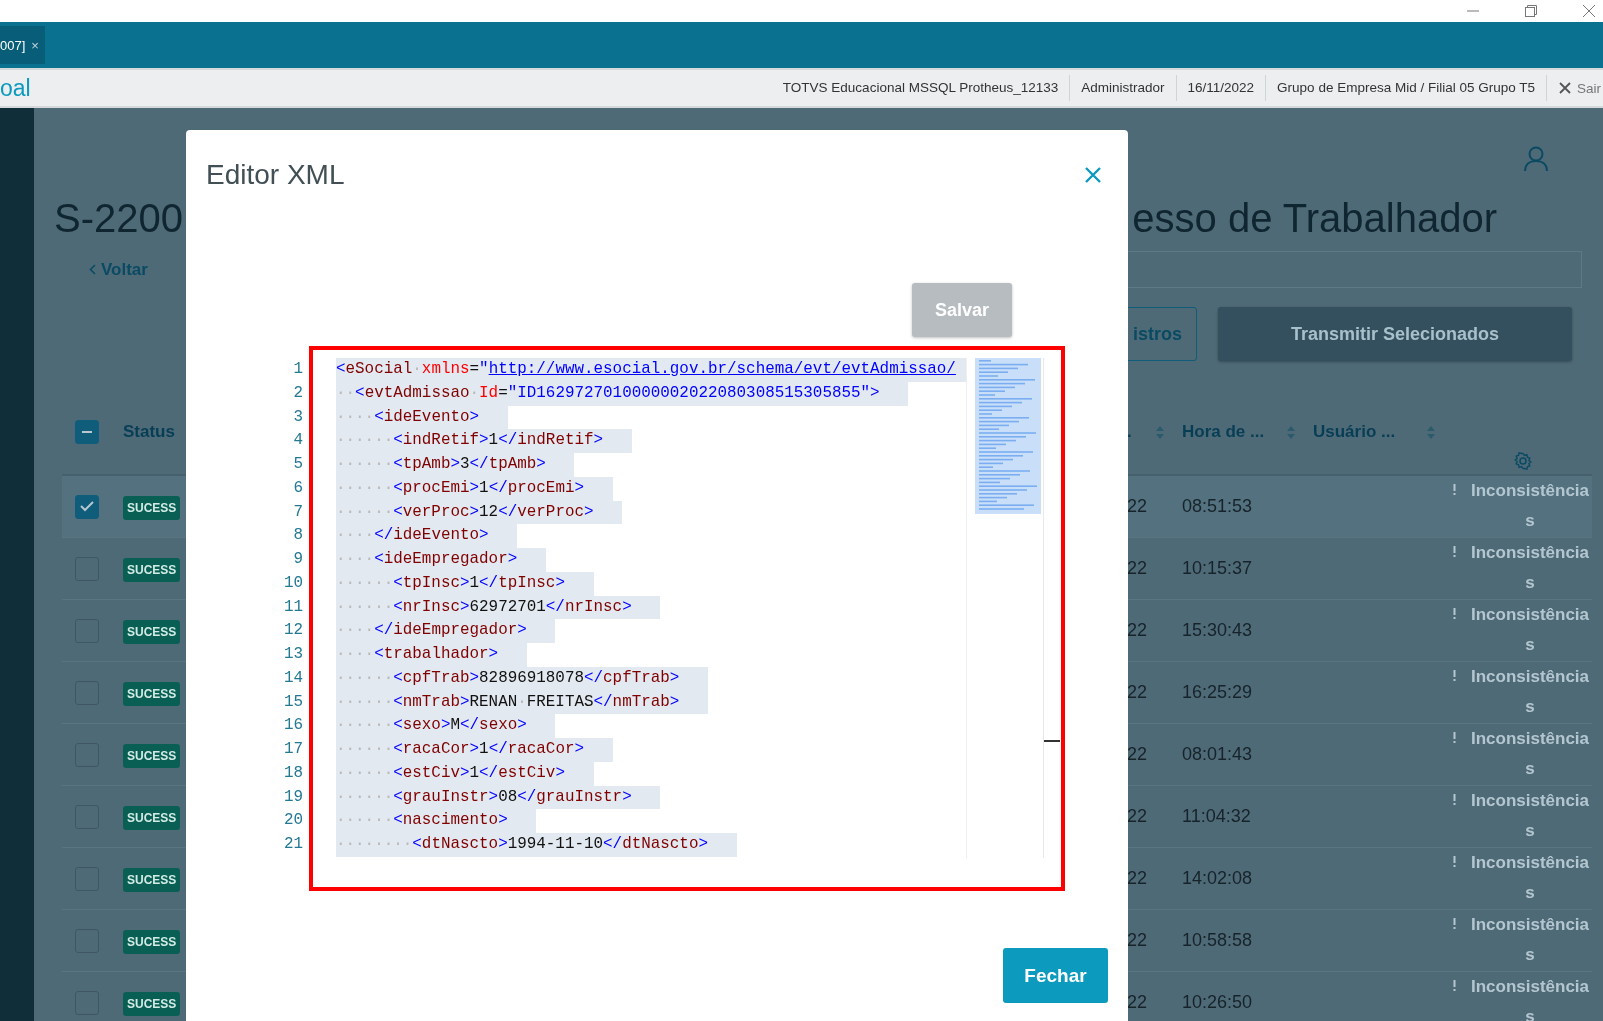 The height and width of the screenshot is (1021, 1603). What do you see at coordinates (1218, 878) in the screenshot?
I see `time-cell-text: 14:02:08` at bounding box center [1218, 878].